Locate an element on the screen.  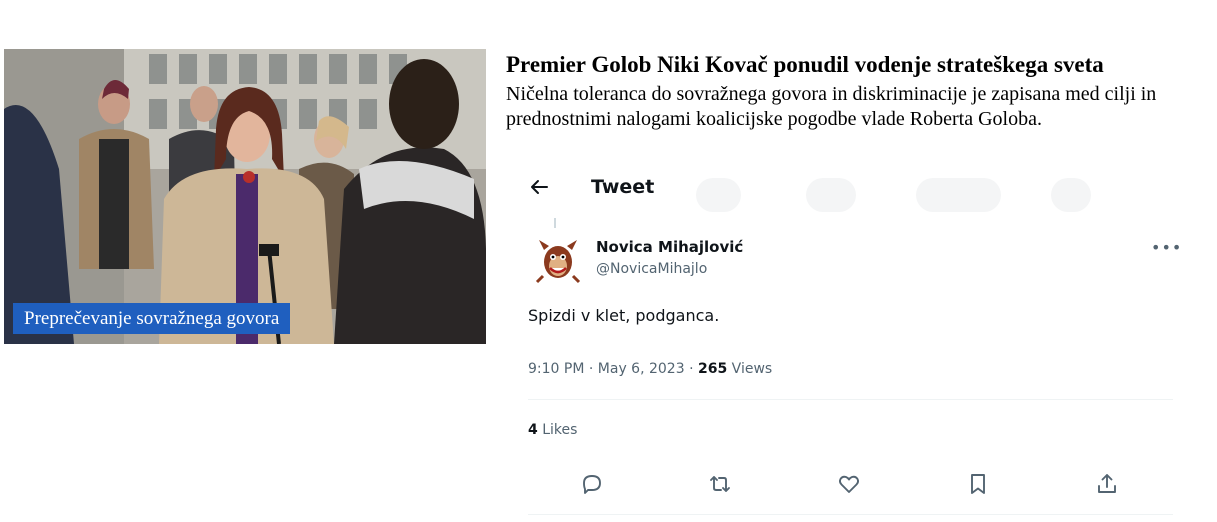
likes-count: 4 is located at coordinates (533, 428).